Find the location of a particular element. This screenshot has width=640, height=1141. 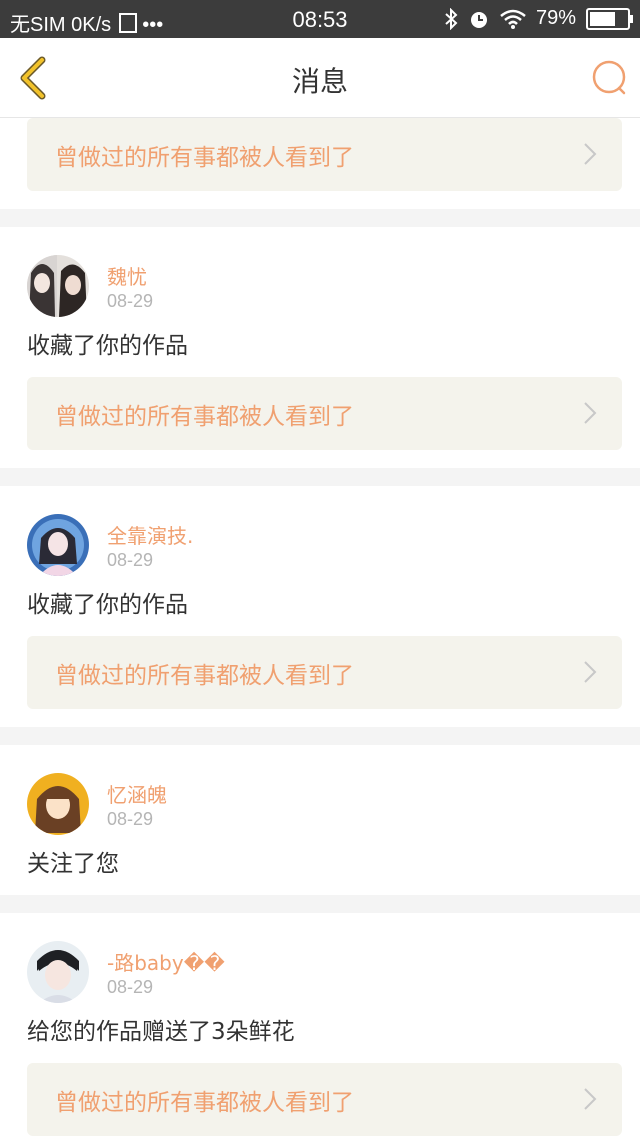

user-row: -路baby�� 08-29 is located at coordinates (320, 958).